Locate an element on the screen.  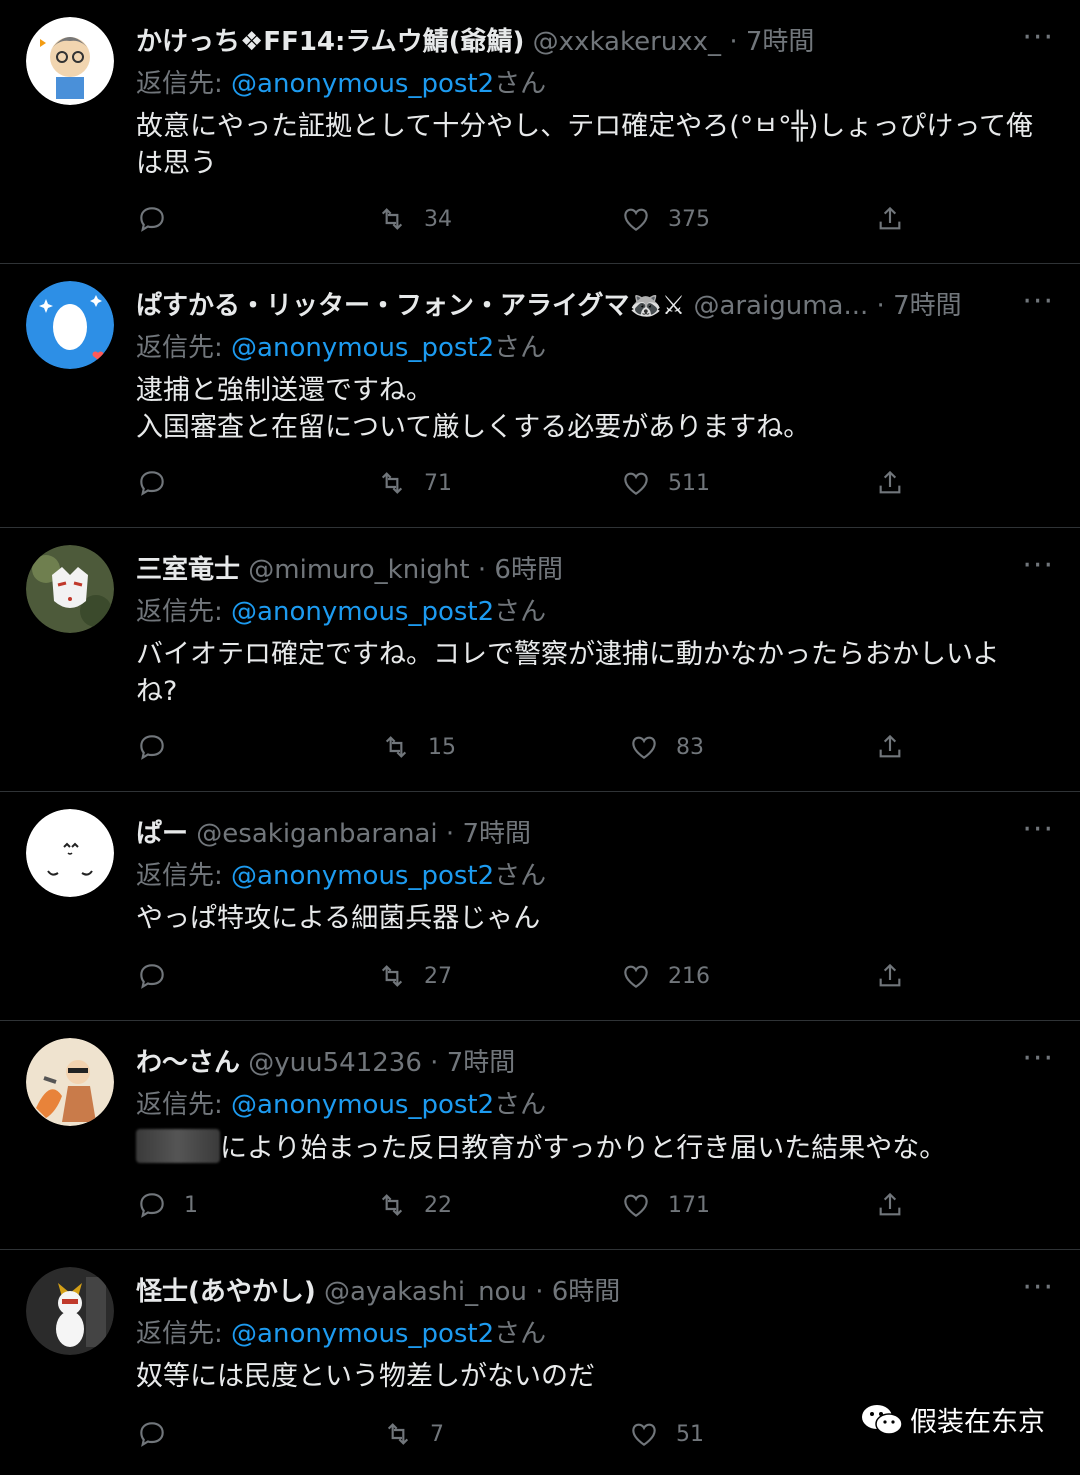
display-name: ぱすかる・リッター・フォン・アライグマ🦝⚔ is located at coordinates (410, 306).